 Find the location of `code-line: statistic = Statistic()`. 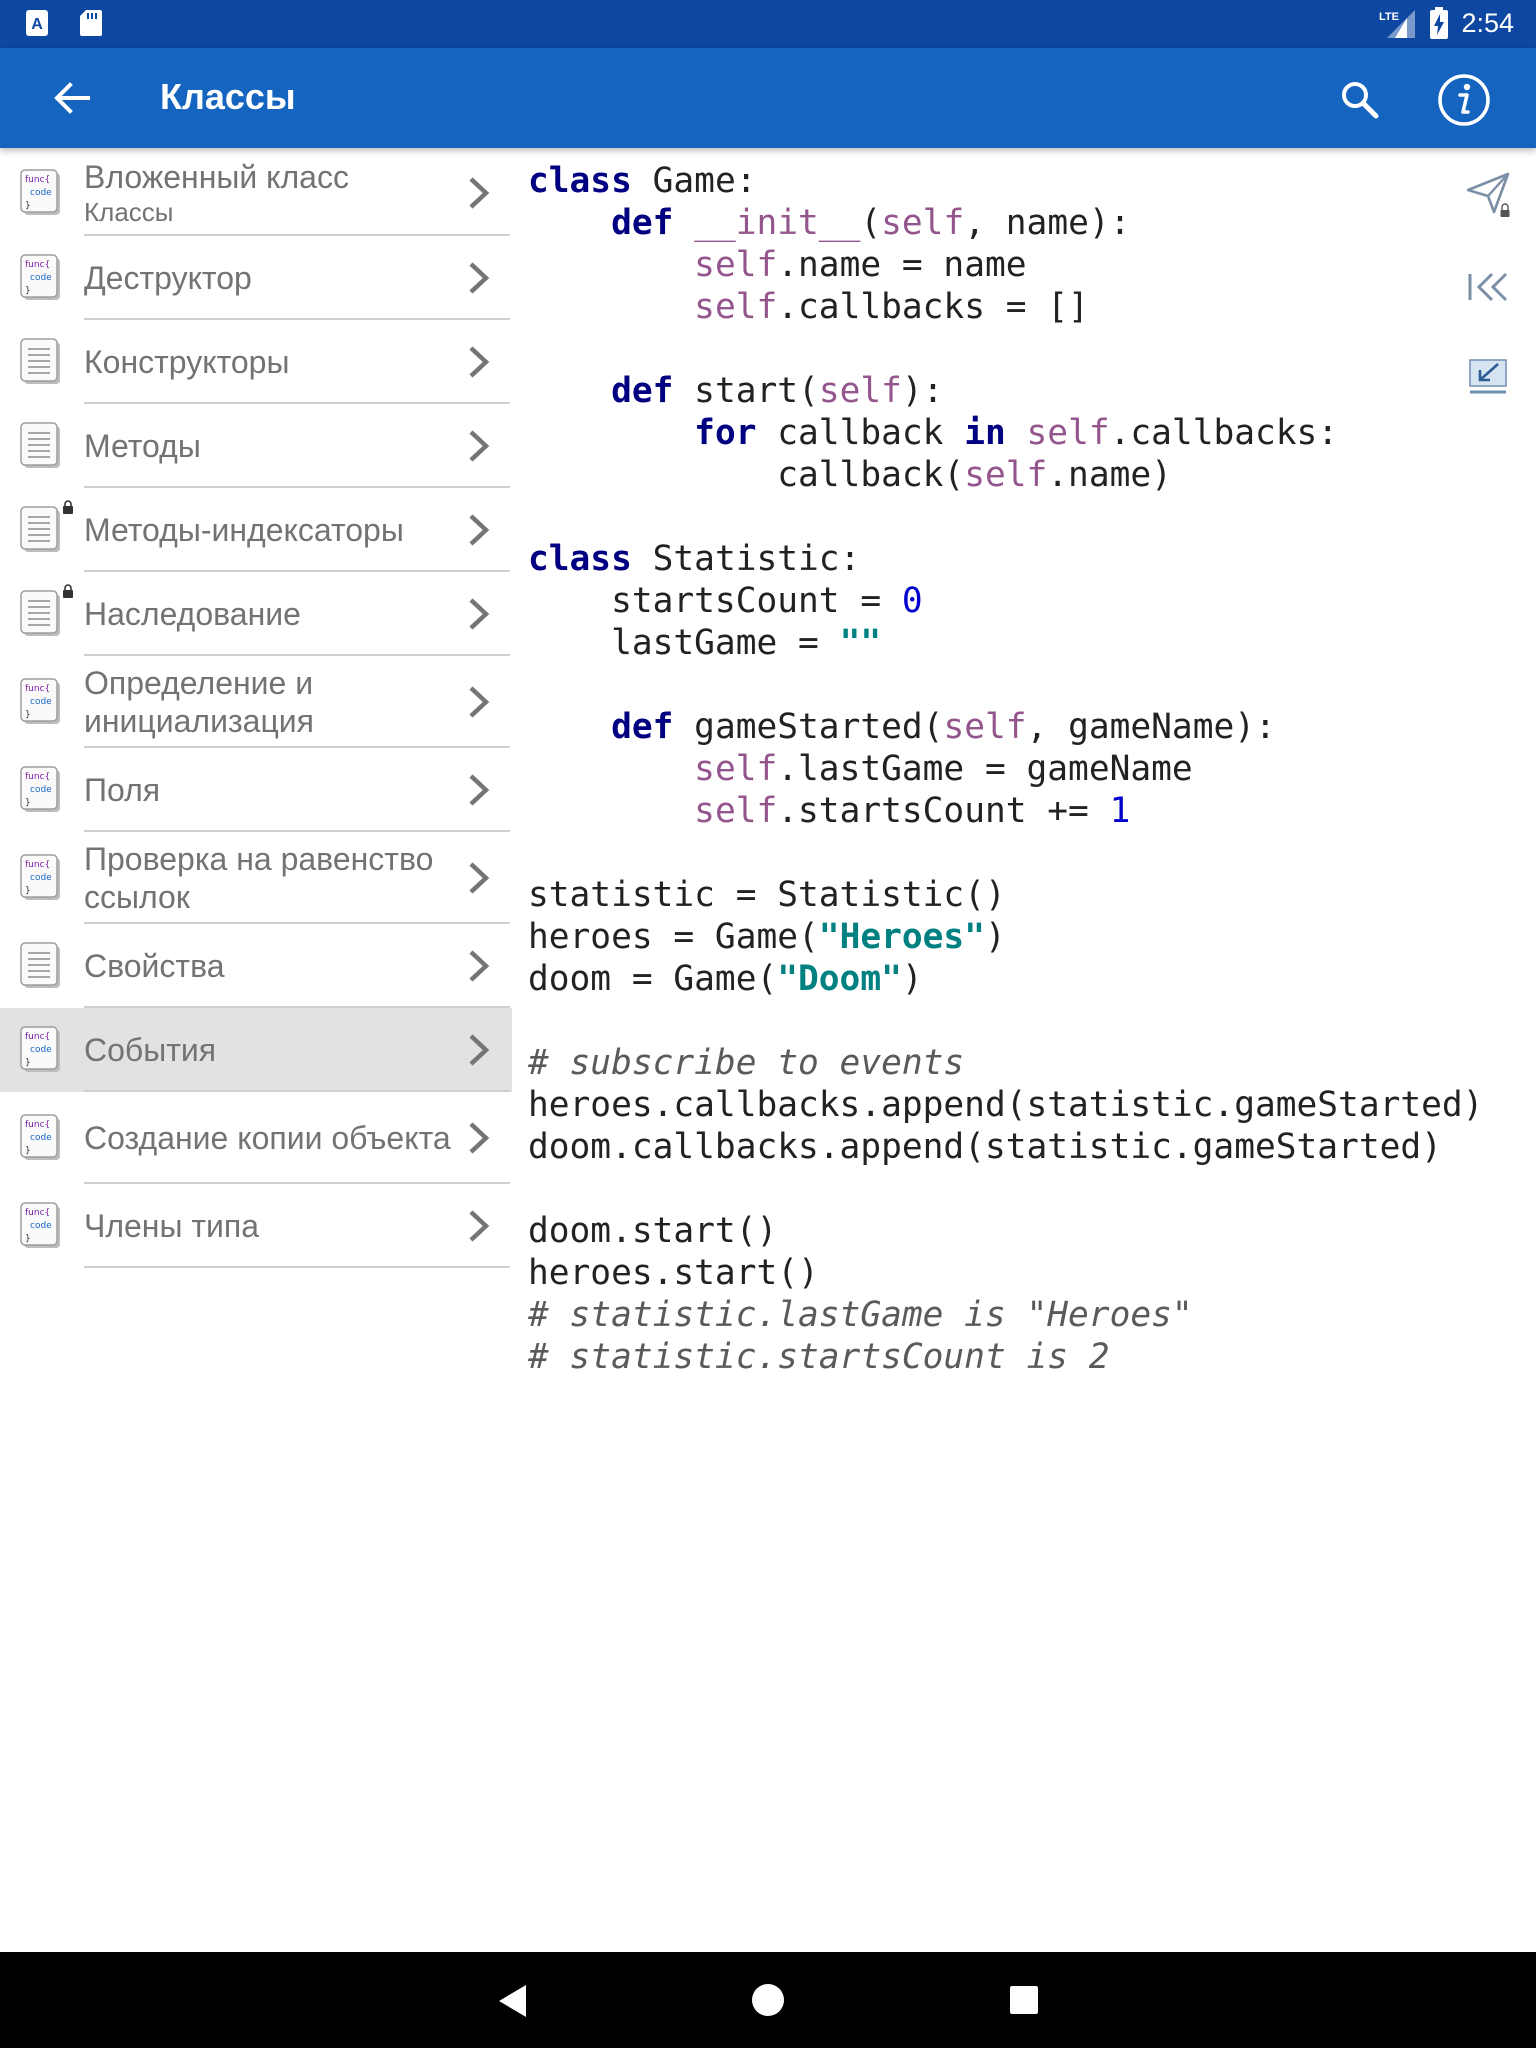

code-line: statistic = Statistic() is located at coordinates (767, 895).